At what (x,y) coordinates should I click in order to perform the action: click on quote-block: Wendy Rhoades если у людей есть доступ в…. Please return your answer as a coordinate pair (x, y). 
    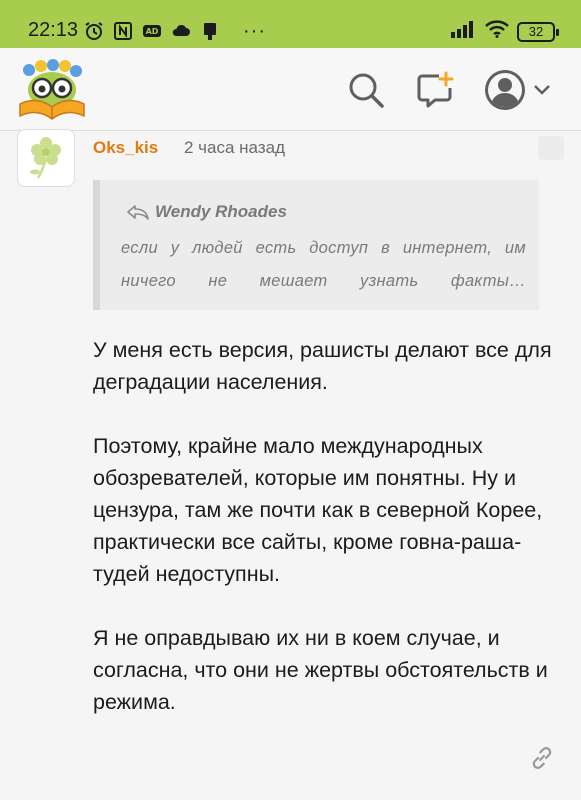
    Looking at the image, I should click on (316, 245).